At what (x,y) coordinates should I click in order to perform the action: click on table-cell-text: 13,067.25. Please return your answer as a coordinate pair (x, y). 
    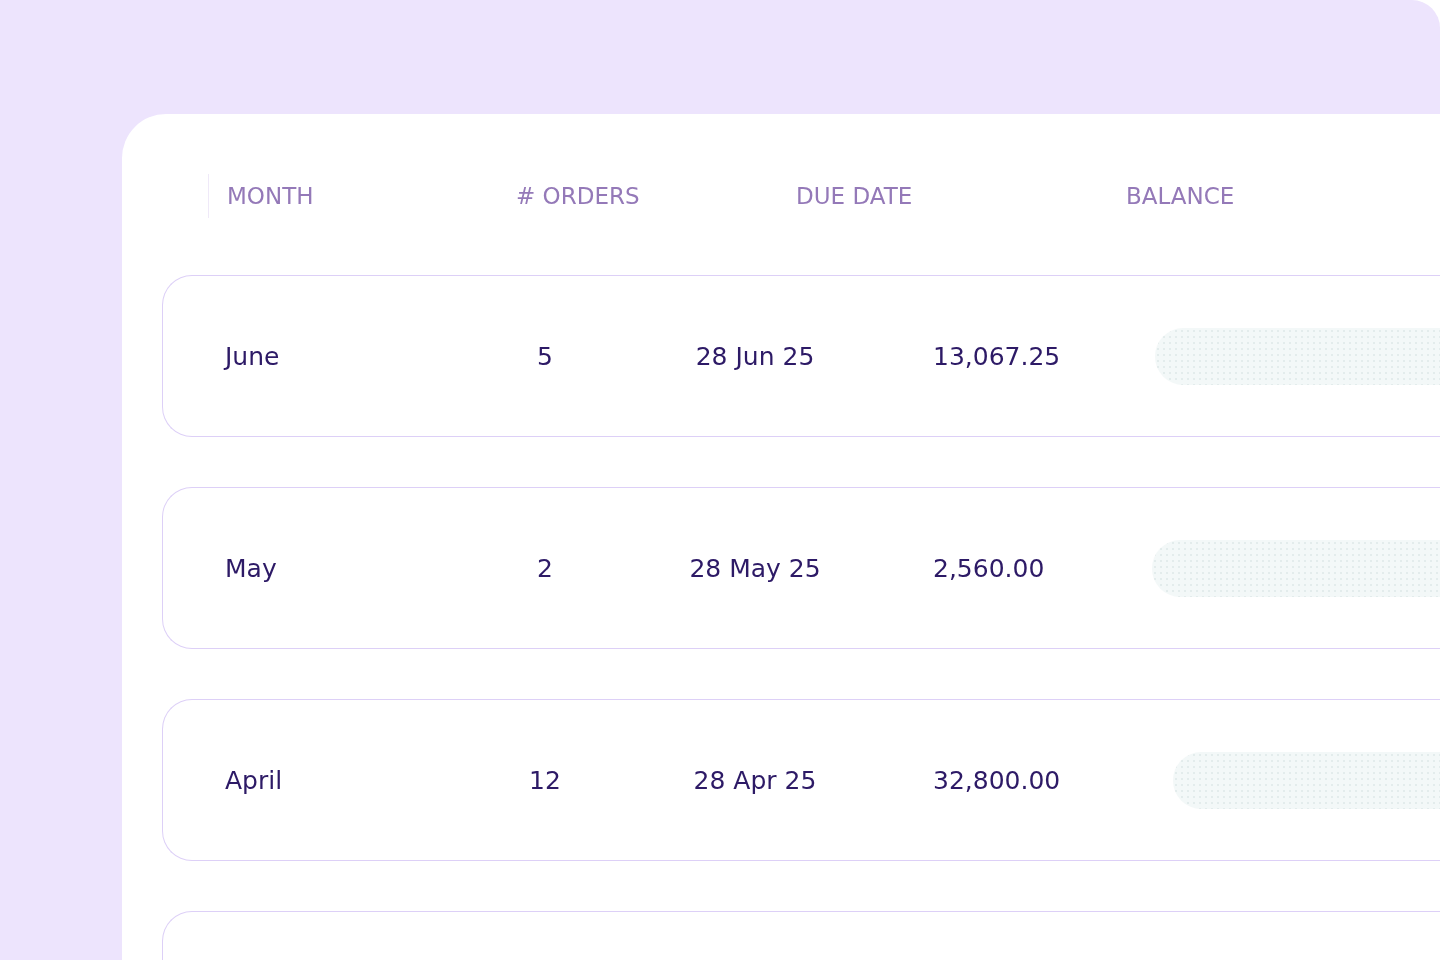
    Looking at the image, I should click on (997, 356).